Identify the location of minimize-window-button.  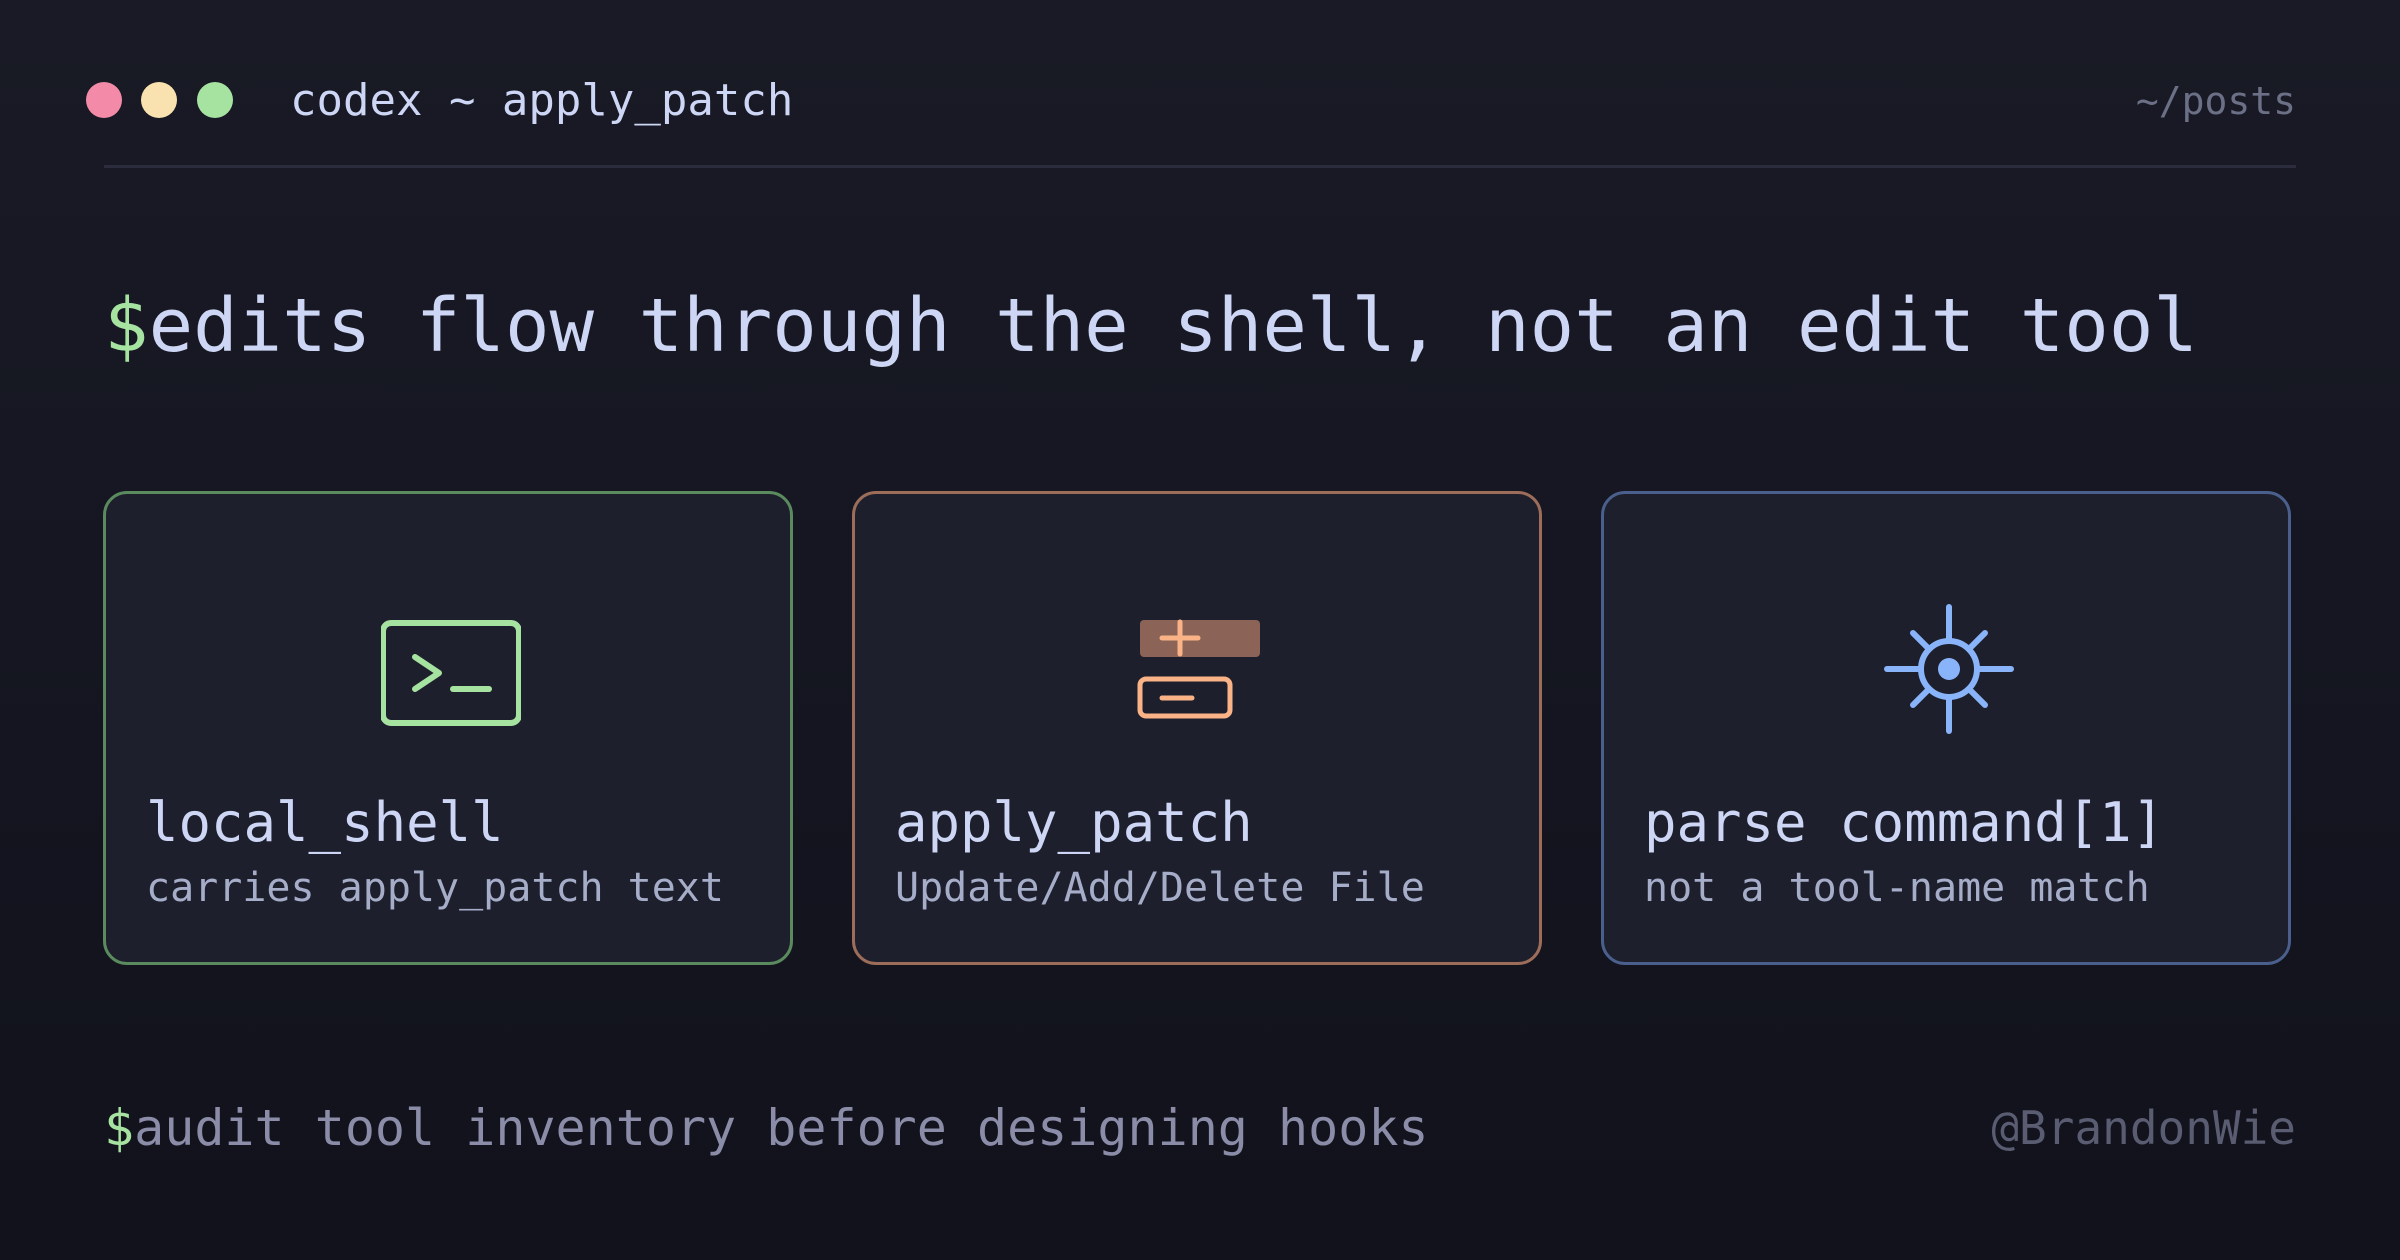
(159, 100).